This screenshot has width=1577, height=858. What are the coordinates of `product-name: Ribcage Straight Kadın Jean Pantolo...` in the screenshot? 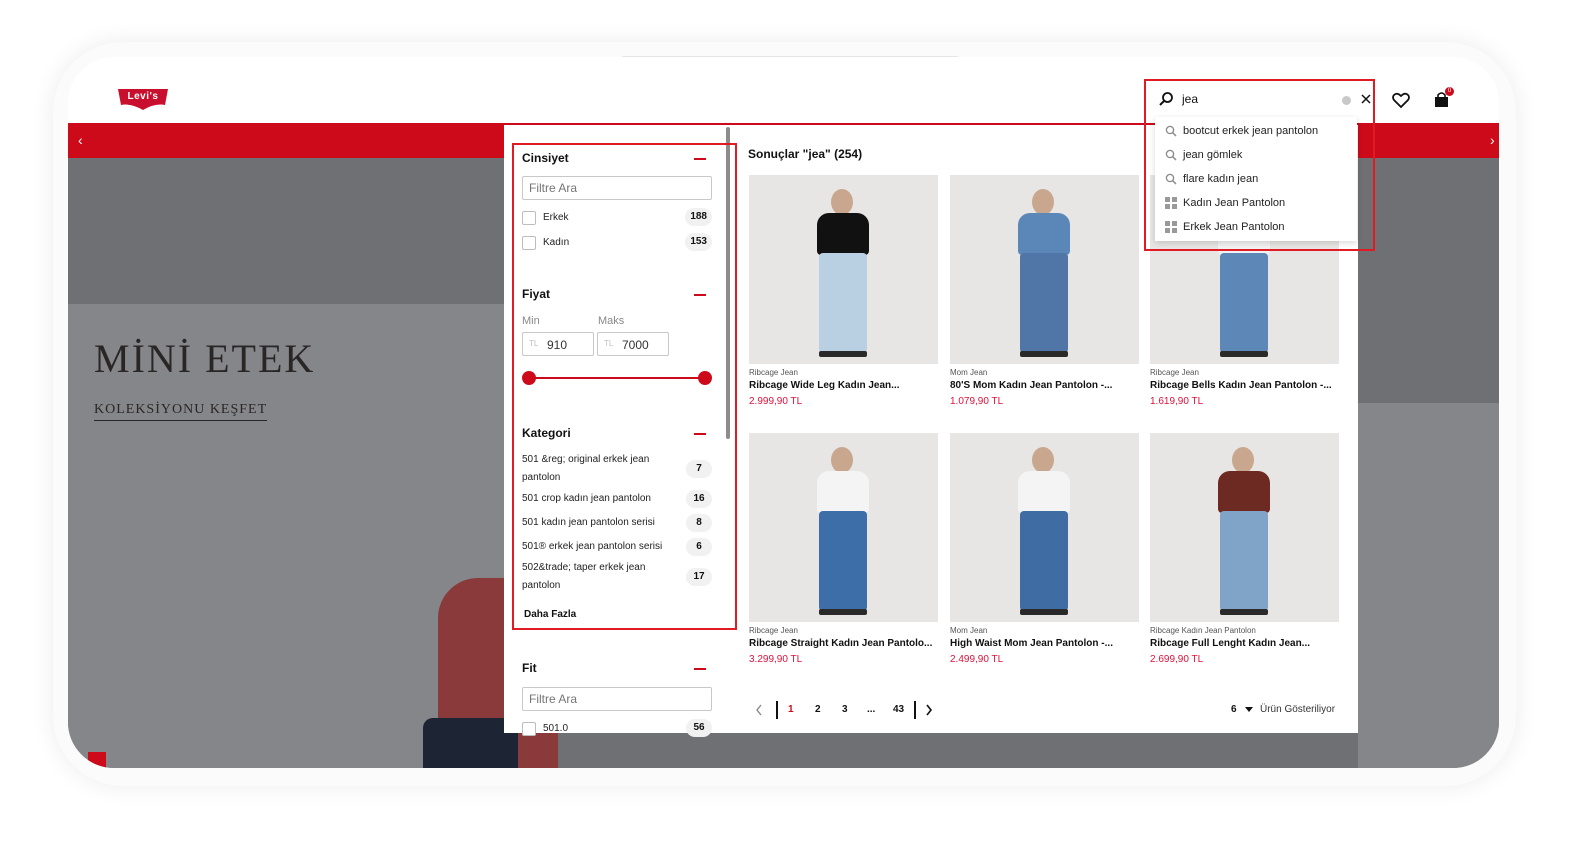 It's located at (843, 643).